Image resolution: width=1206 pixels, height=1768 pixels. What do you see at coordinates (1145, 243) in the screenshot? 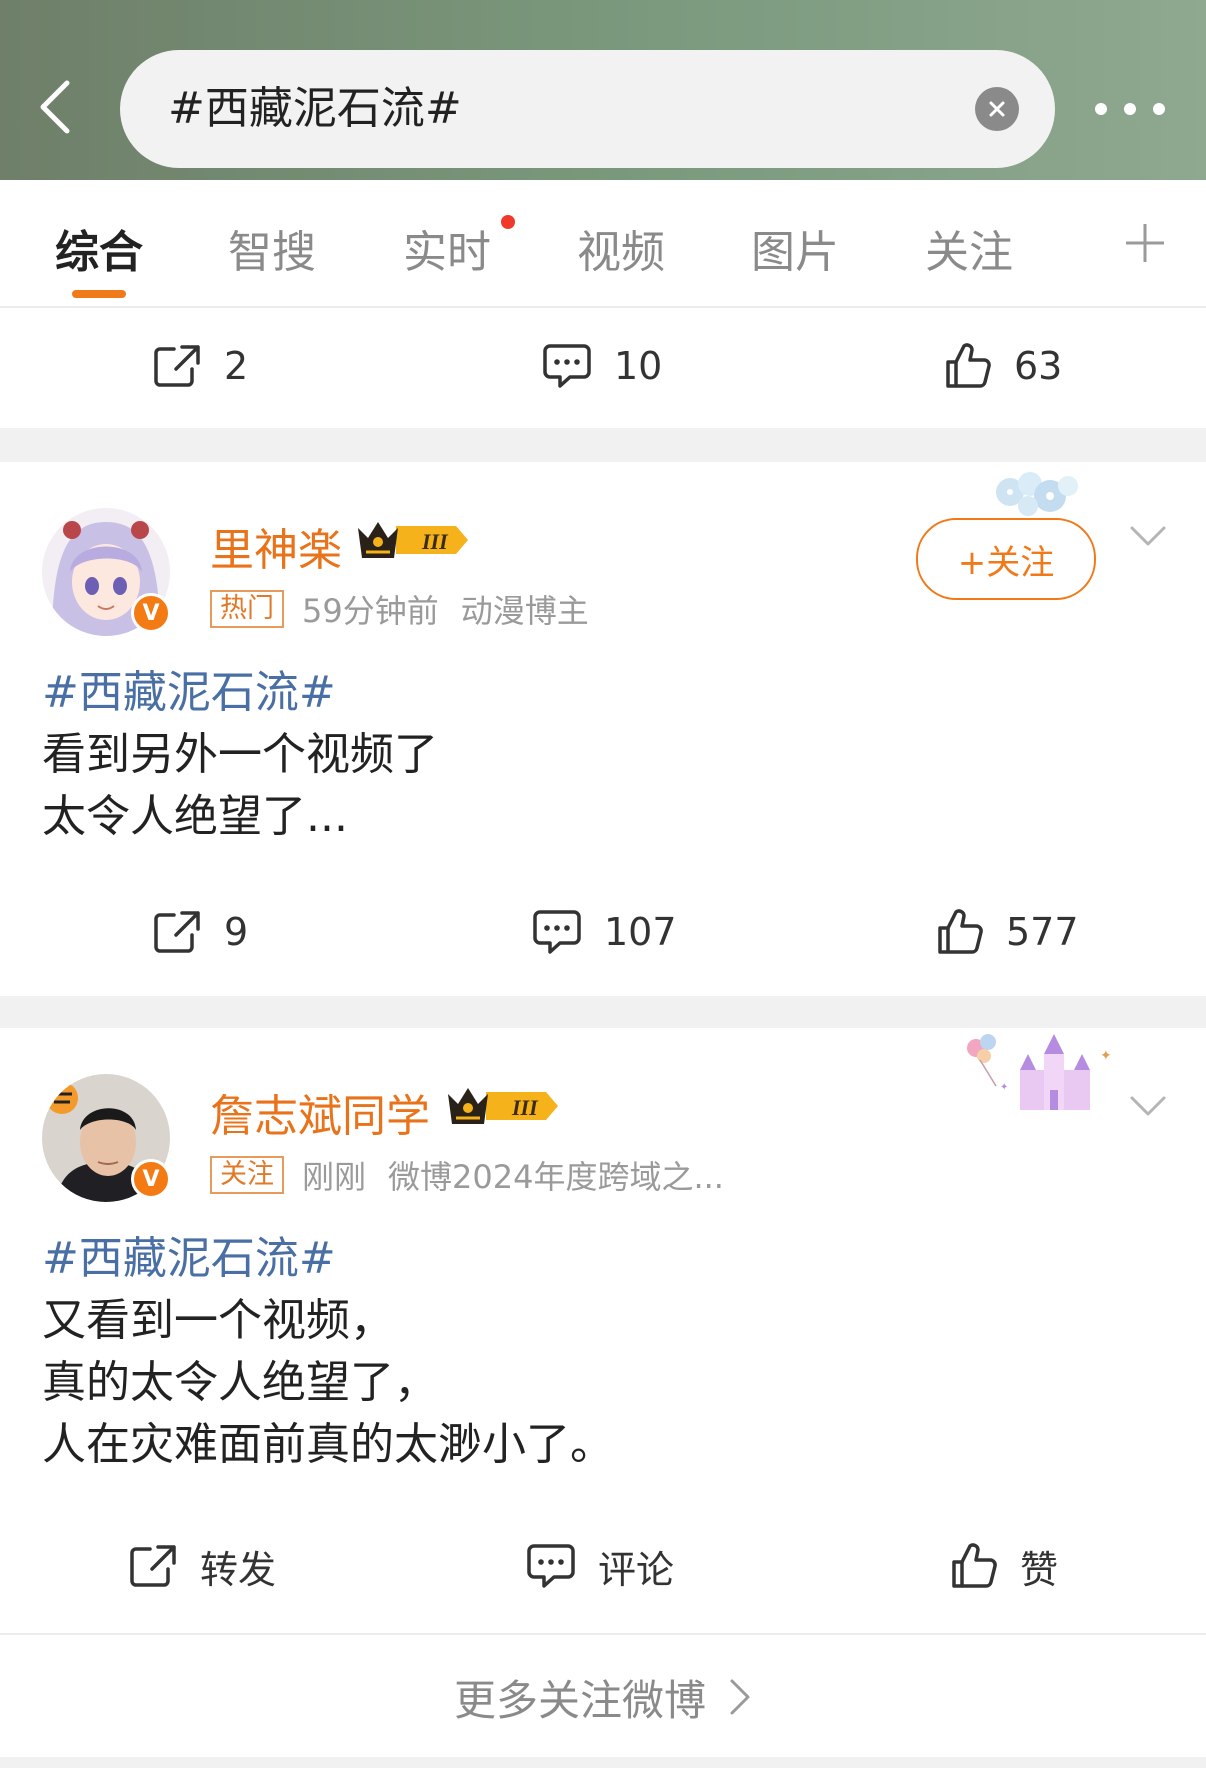
I see `plus-icon` at bounding box center [1145, 243].